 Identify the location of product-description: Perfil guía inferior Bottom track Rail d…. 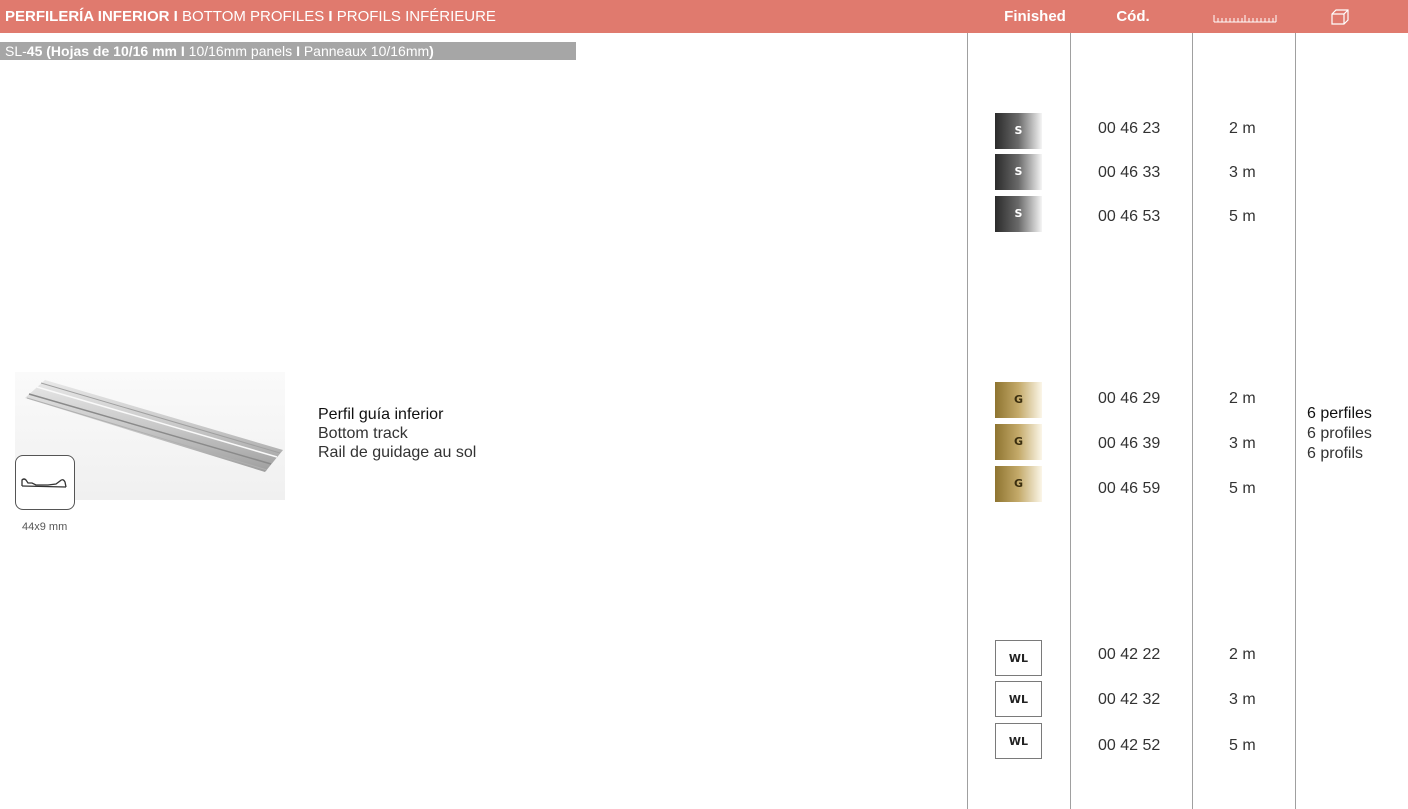
(397, 433).